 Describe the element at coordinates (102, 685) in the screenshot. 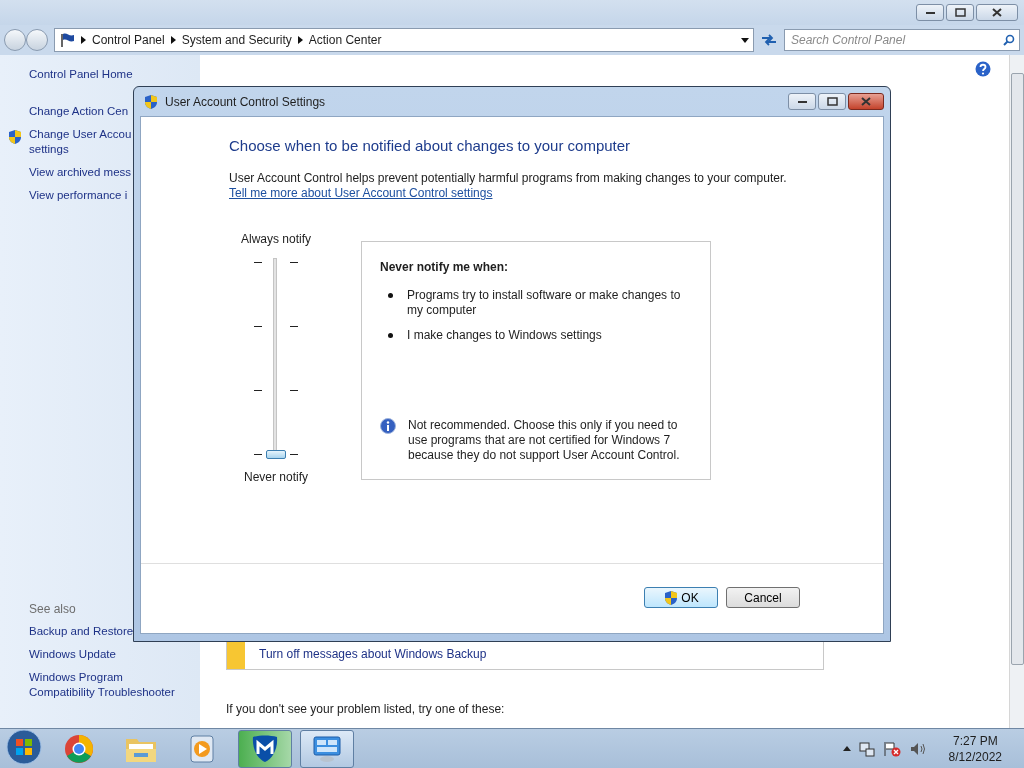

I see `sidebar-link: Windows Program Compatibility Troubleshooter` at that location.